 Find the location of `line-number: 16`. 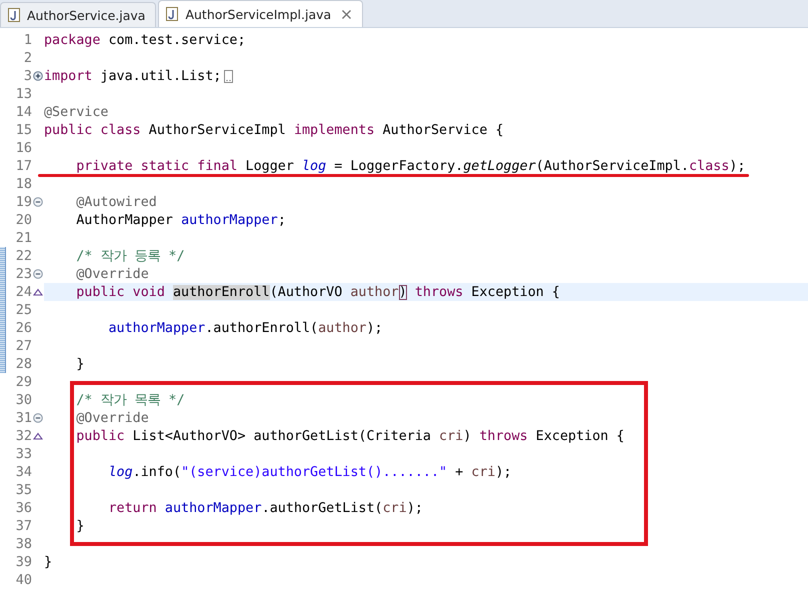

line-number: 16 is located at coordinates (23, 148).